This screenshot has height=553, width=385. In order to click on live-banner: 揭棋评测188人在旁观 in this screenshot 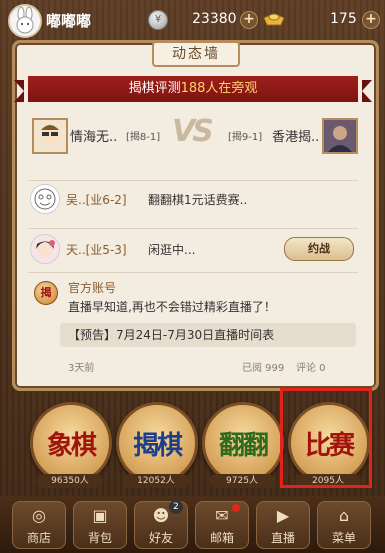, I will do `click(193, 89)`.